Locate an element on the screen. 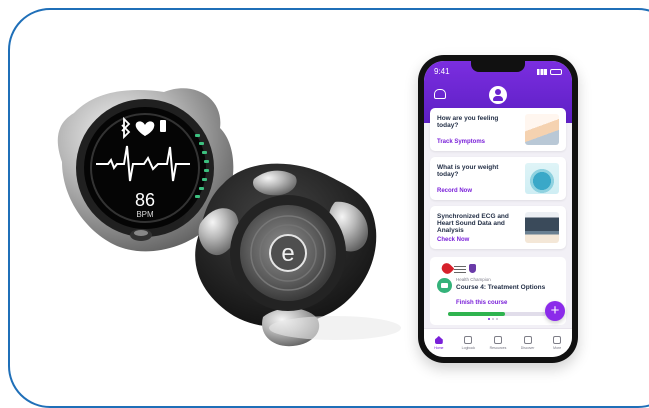 This screenshot has width=649, height=408. back-device: e is located at coordinates (298, 255).